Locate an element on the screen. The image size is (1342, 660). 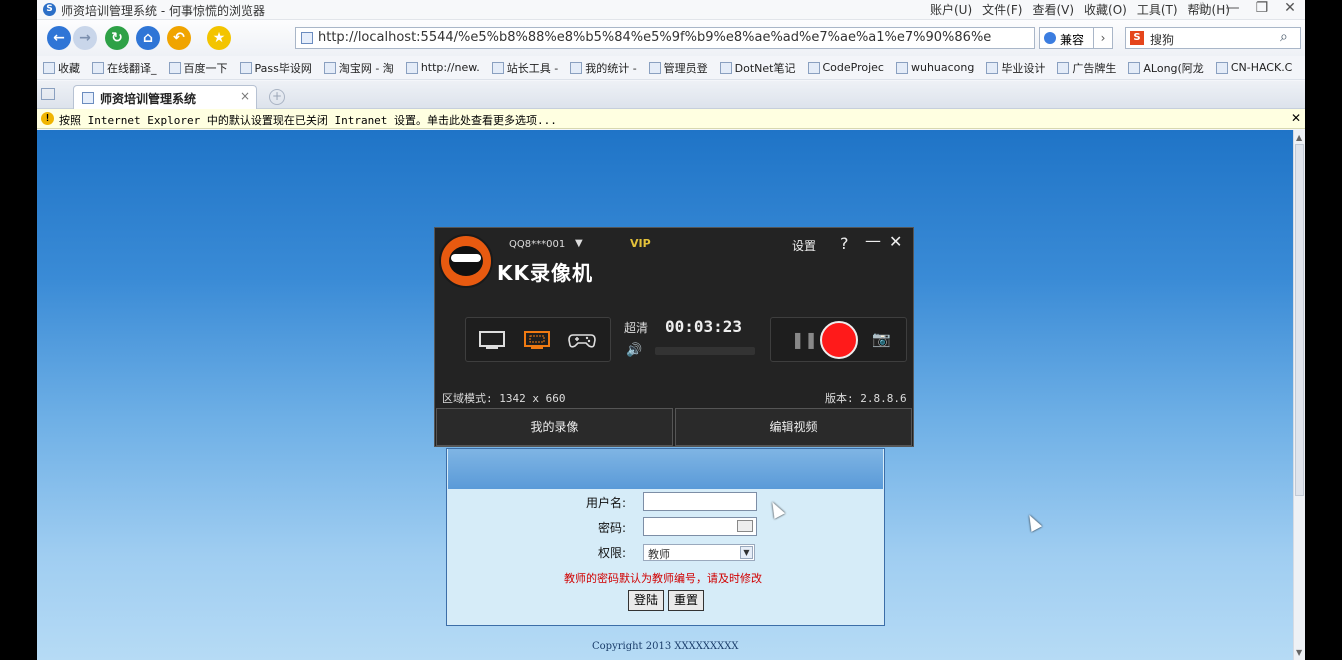
chart-icon is located at coordinates (411, 67).